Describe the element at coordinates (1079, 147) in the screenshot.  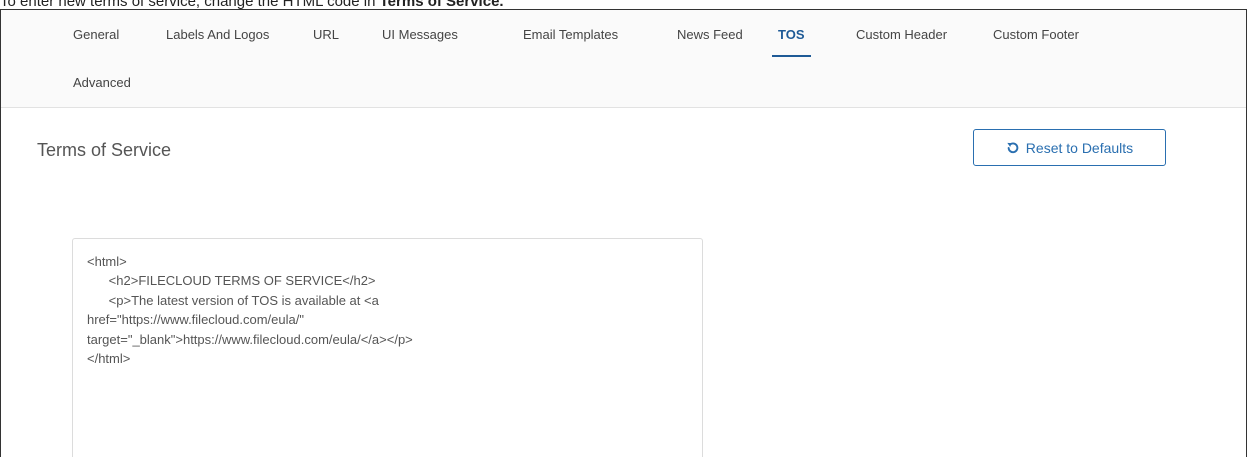
I see `reset-button-label: Reset to Defaults` at that location.